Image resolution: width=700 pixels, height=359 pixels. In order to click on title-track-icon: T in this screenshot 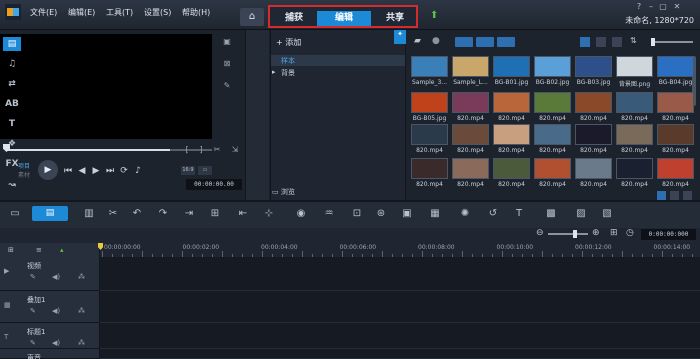, I will do `click(519, 214)`.